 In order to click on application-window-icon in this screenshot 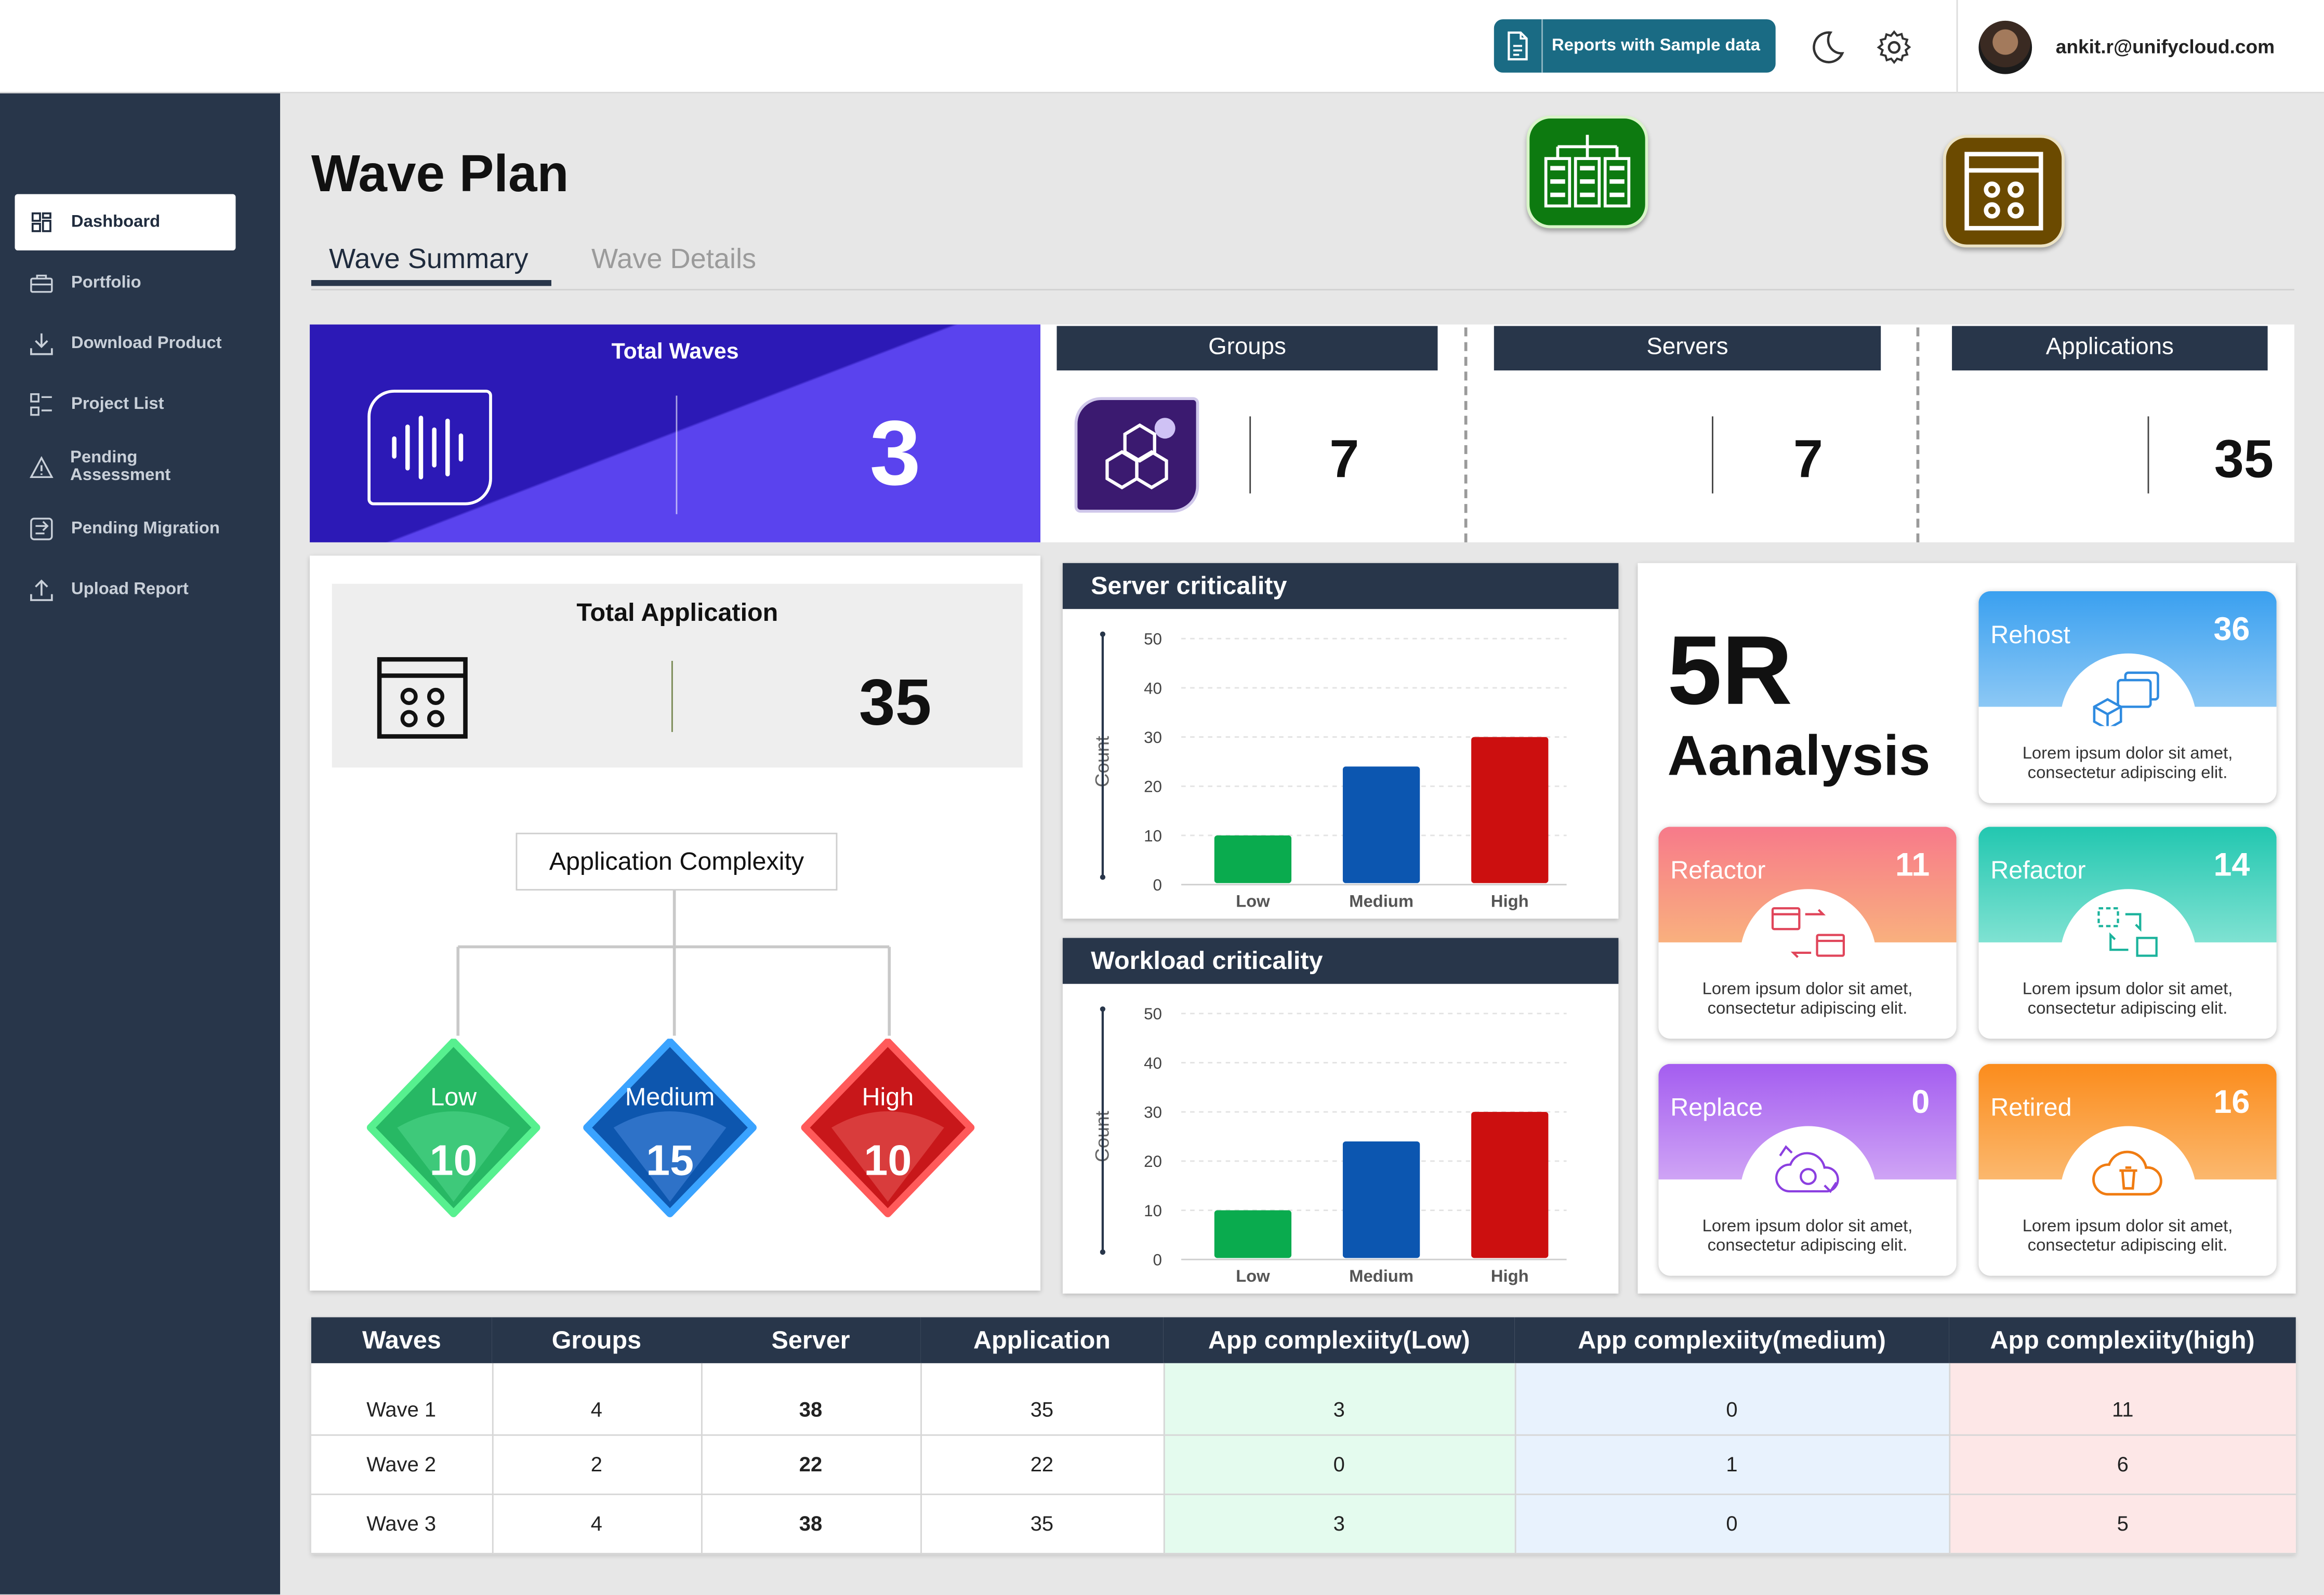, I will do `click(2004, 191)`.